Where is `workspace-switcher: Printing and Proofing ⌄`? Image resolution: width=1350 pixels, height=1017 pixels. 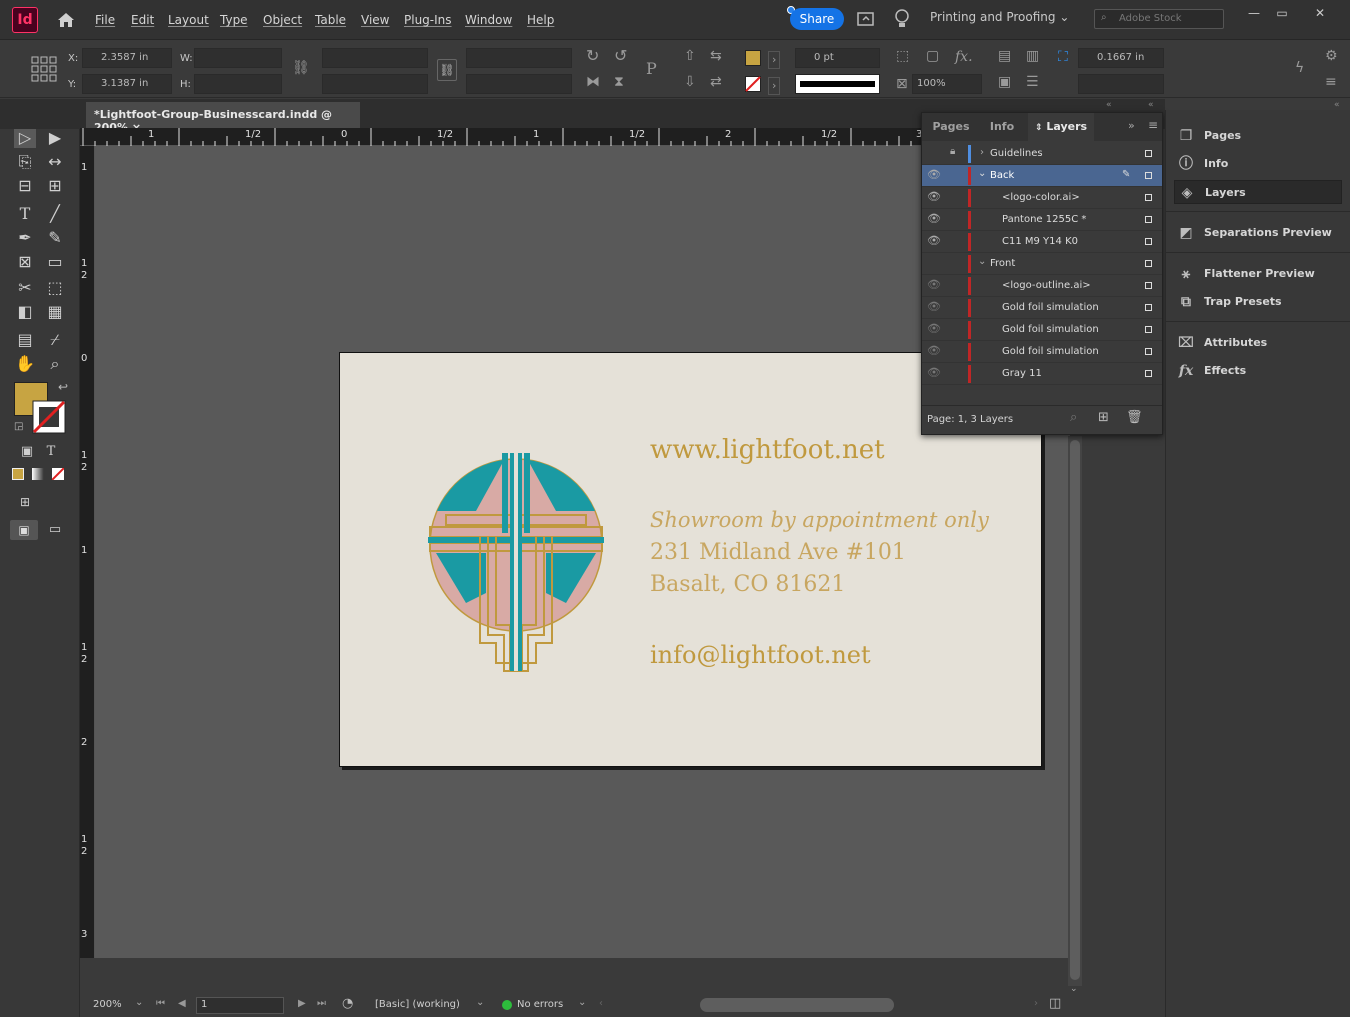 workspace-switcher: Printing and Proofing ⌄ is located at coordinates (1004, 20).